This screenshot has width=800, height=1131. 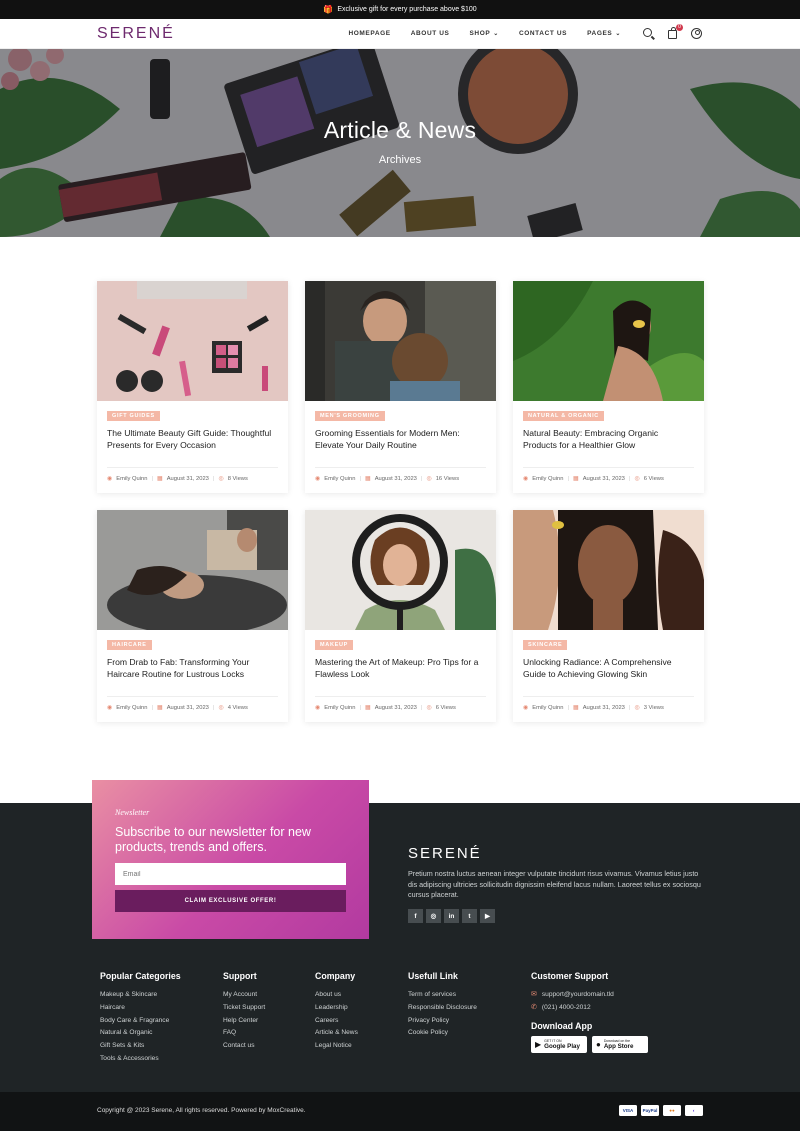 What do you see at coordinates (442, 995) in the screenshot?
I see `footer-link: Term of services` at bounding box center [442, 995].